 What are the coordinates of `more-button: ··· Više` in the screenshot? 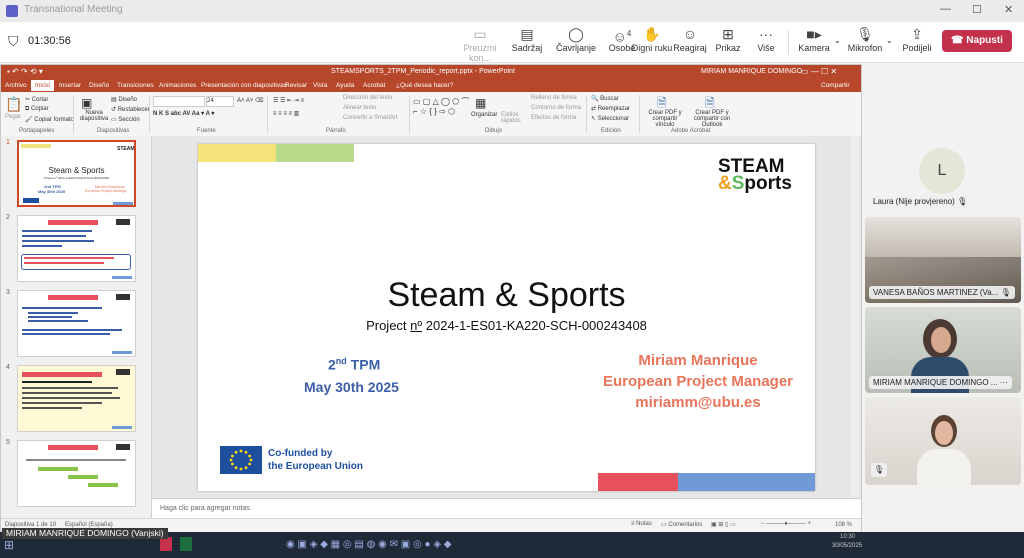 It's located at (766, 39).